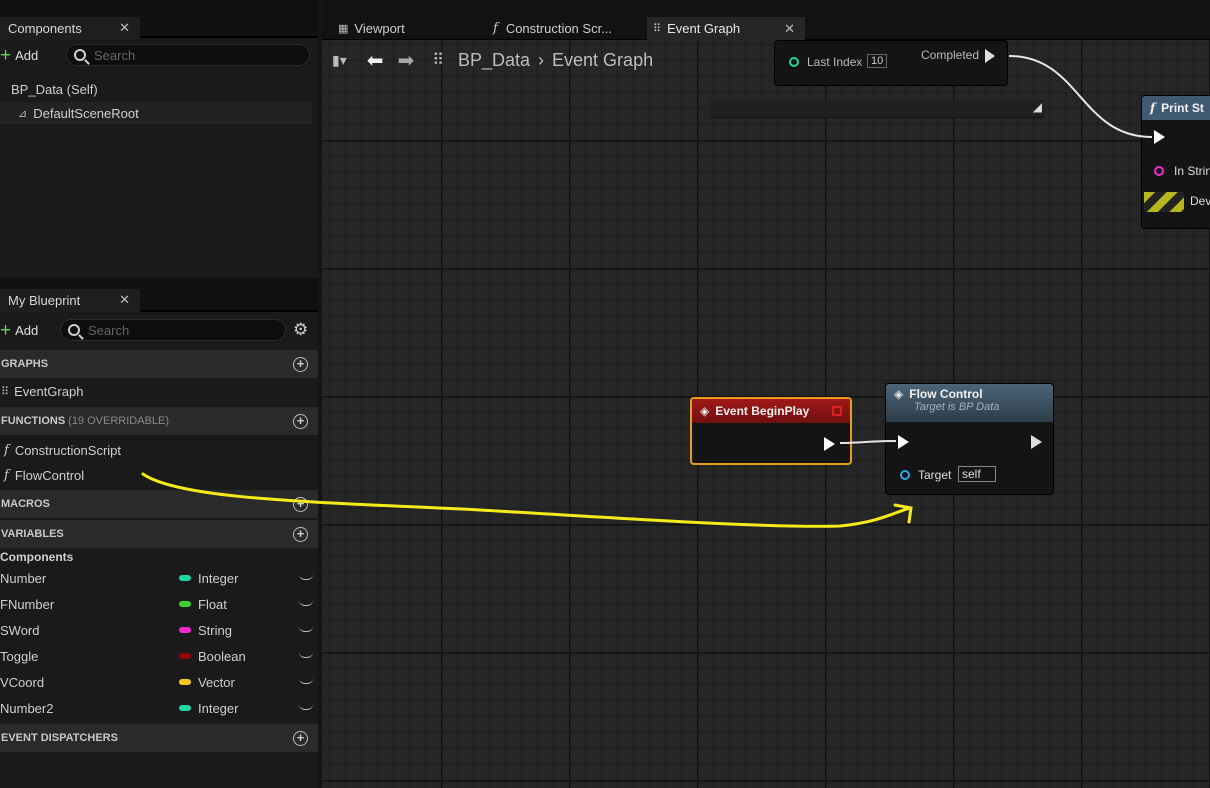 This screenshot has height=788, width=1210. I want to click on component-default-scene-root-label: DefaultSceneRoot, so click(86, 113).